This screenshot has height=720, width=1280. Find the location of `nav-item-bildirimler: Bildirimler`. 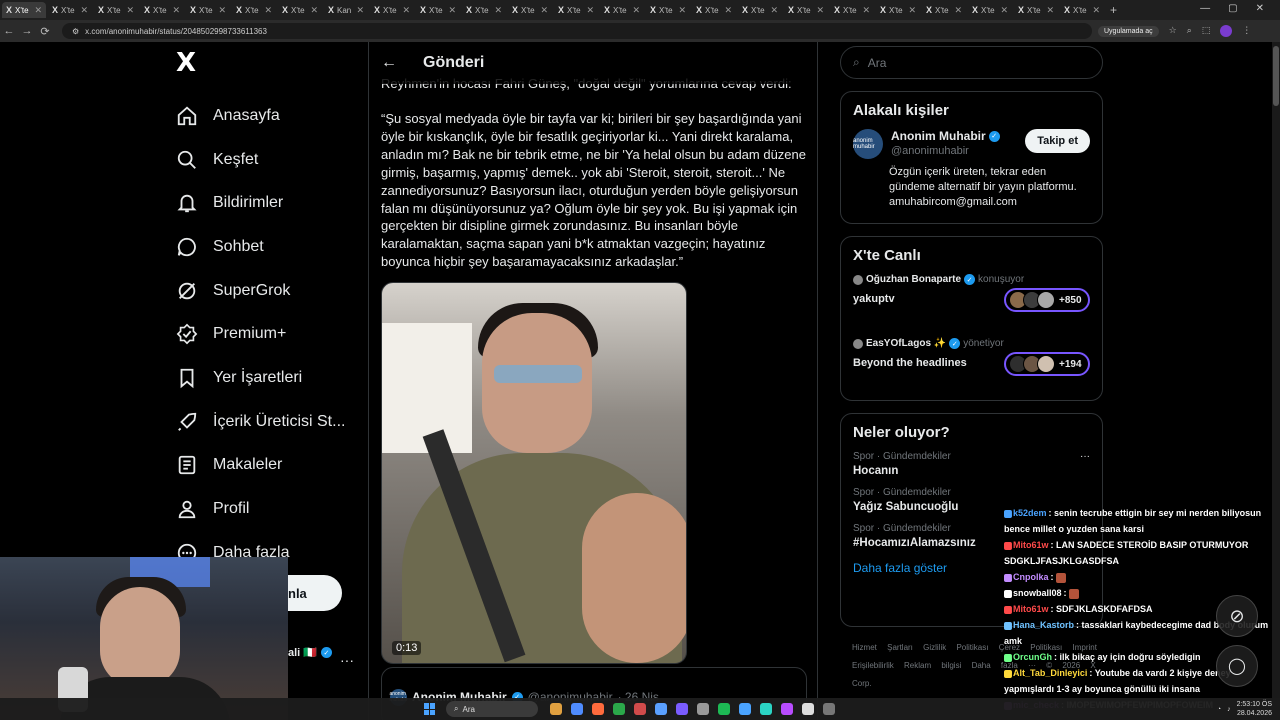

nav-item-bildirimler: Bildirimler is located at coordinates (268, 203).